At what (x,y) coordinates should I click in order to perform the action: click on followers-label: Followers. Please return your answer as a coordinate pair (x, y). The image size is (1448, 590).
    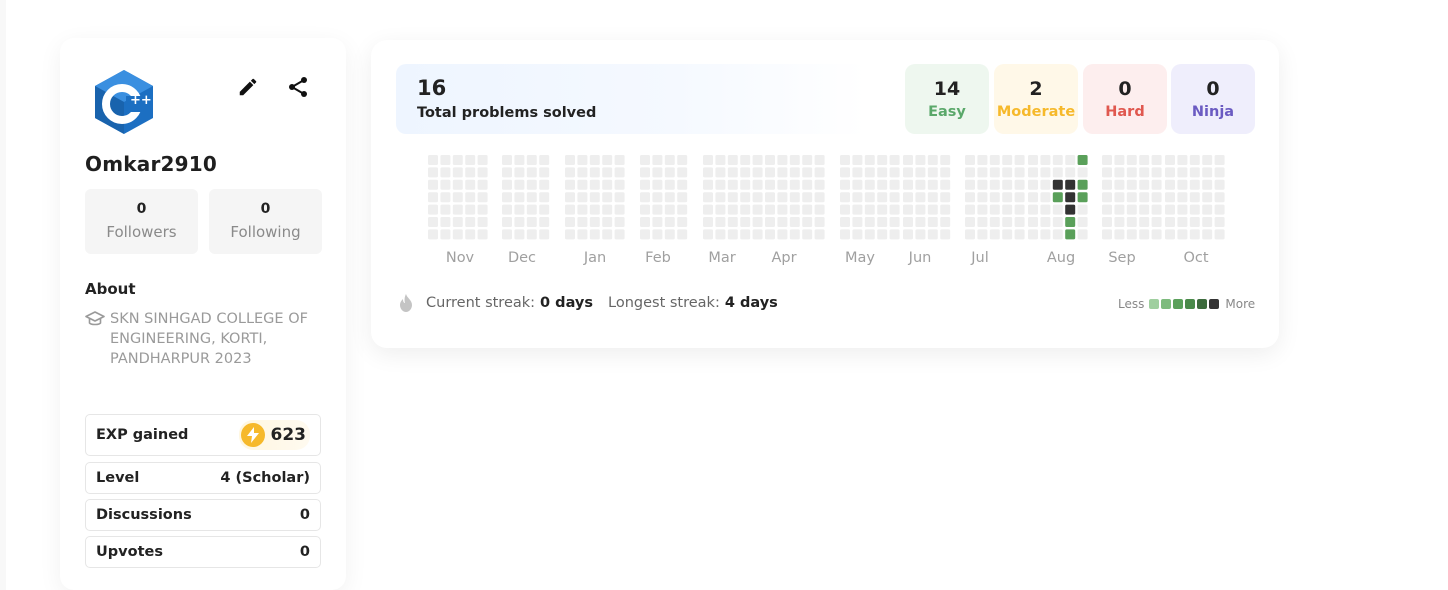
    Looking at the image, I should click on (141, 232).